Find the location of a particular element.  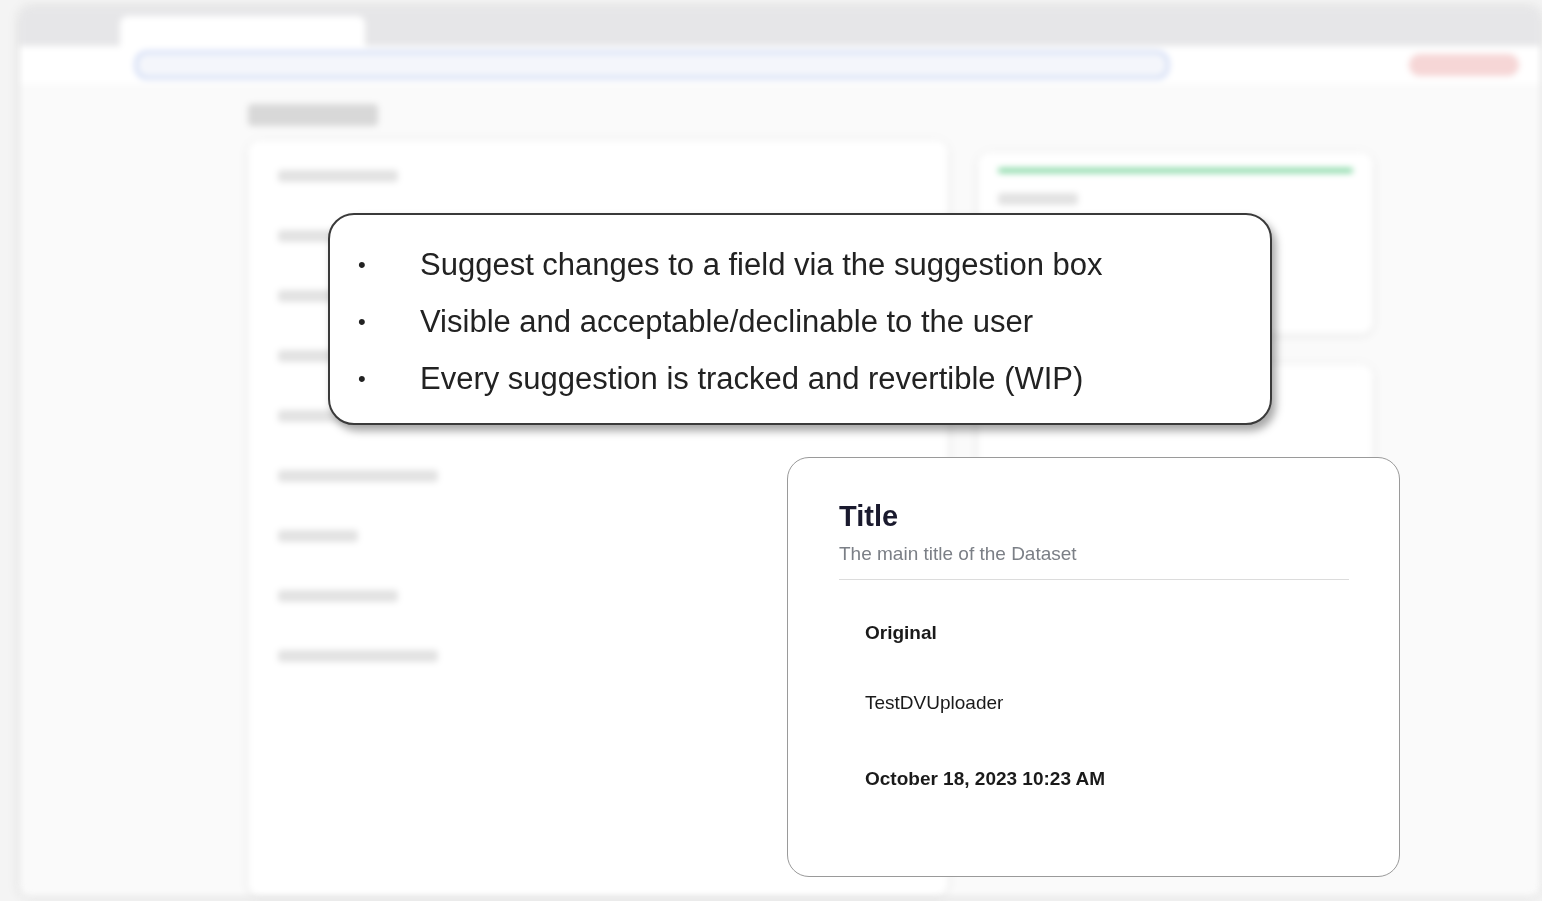

section-label: Original is located at coordinates (901, 633).